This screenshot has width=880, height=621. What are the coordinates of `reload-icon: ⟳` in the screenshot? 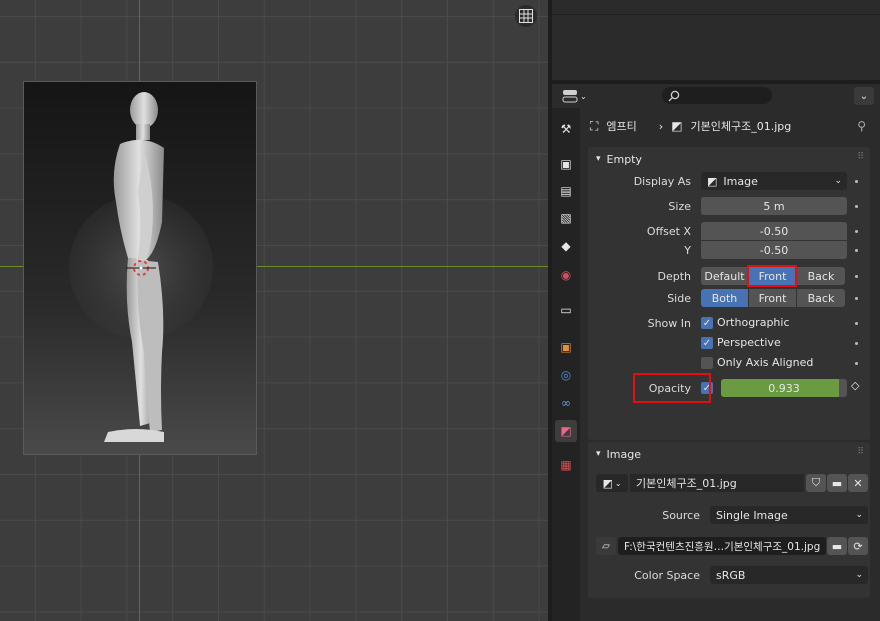 It's located at (858, 546).